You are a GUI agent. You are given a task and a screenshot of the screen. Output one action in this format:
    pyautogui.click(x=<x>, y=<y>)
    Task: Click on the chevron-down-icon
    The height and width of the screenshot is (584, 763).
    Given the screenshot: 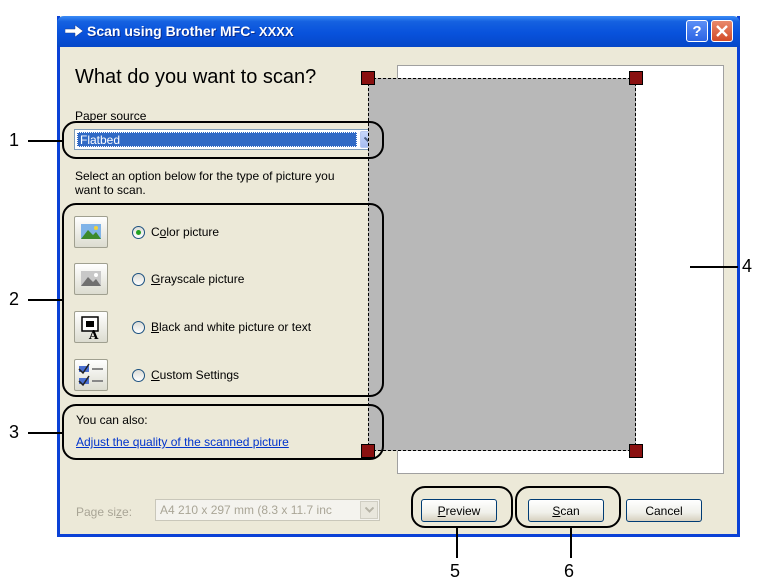 What is the action you would take?
    pyautogui.click(x=369, y=510)
    